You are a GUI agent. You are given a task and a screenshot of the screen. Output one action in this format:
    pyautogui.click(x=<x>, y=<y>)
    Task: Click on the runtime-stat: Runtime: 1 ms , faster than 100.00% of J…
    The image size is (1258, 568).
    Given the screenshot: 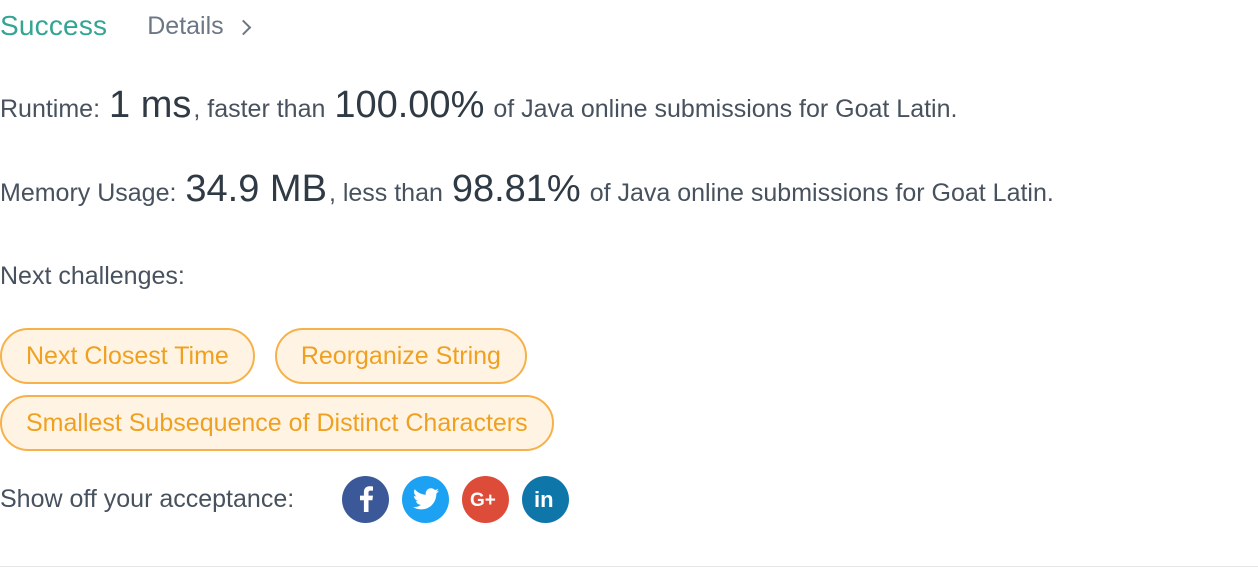 What is the action you would take?
    pyautogui.click(x=478, y=105)
    